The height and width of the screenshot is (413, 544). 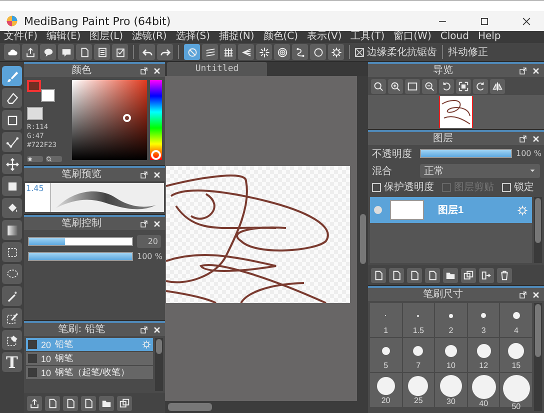 I want to click on horizontal-scrollbar, so click(x=266, y=407).